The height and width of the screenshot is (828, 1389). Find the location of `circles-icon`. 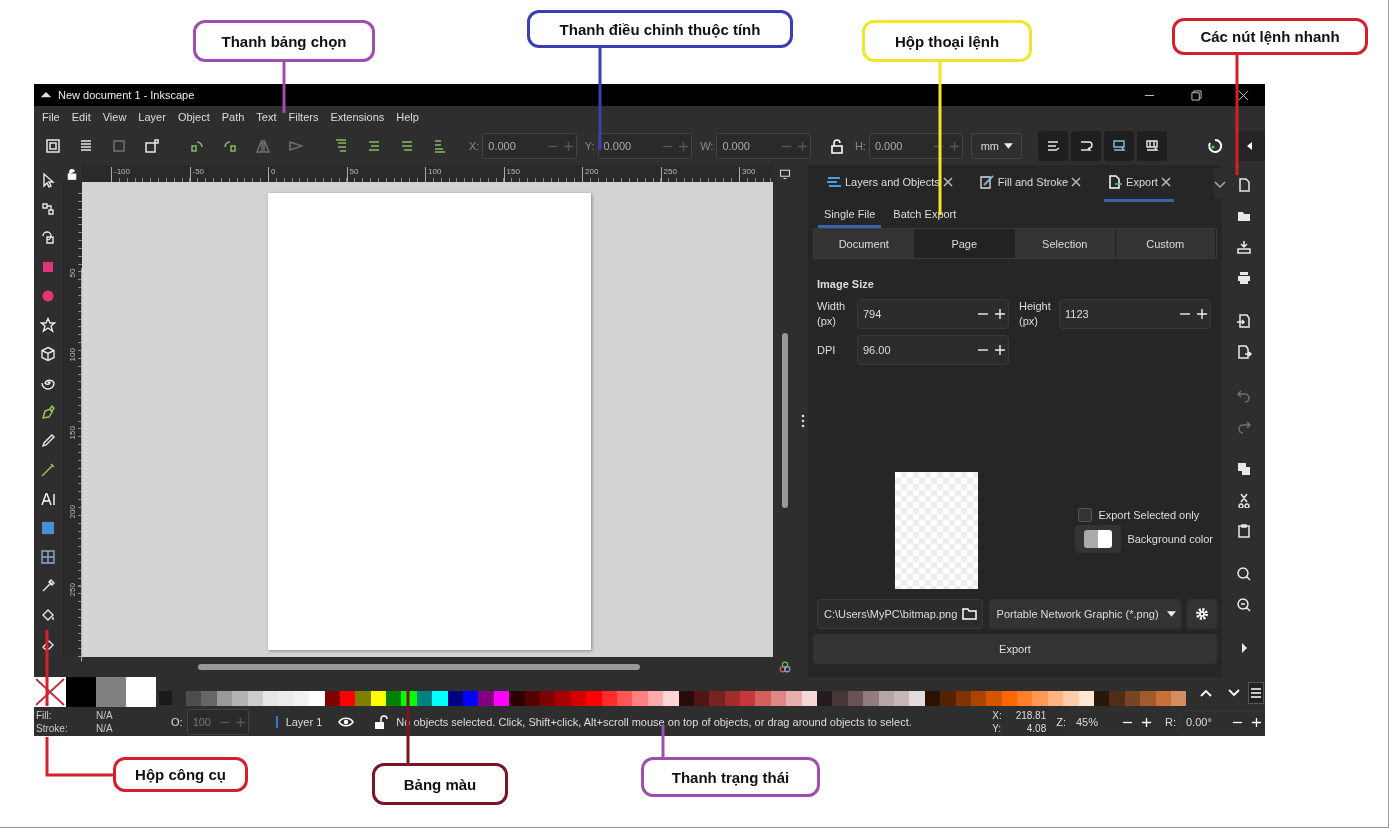

circles-icon is located at coordinates (785, 667).